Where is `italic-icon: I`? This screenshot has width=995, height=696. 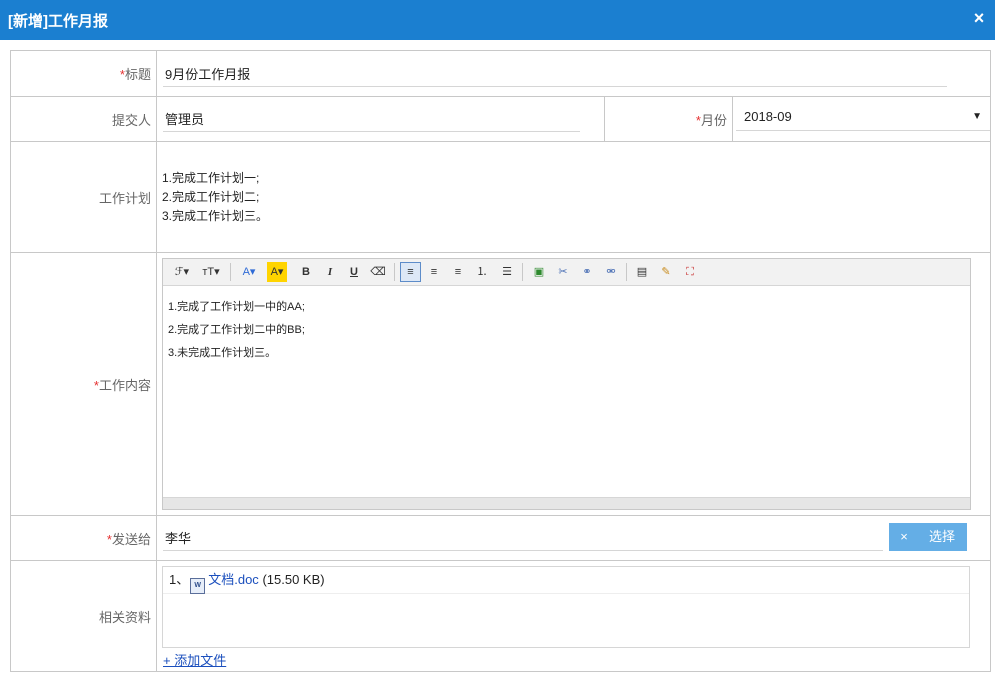 italic-icon: I is located at coordinates (330, 272).